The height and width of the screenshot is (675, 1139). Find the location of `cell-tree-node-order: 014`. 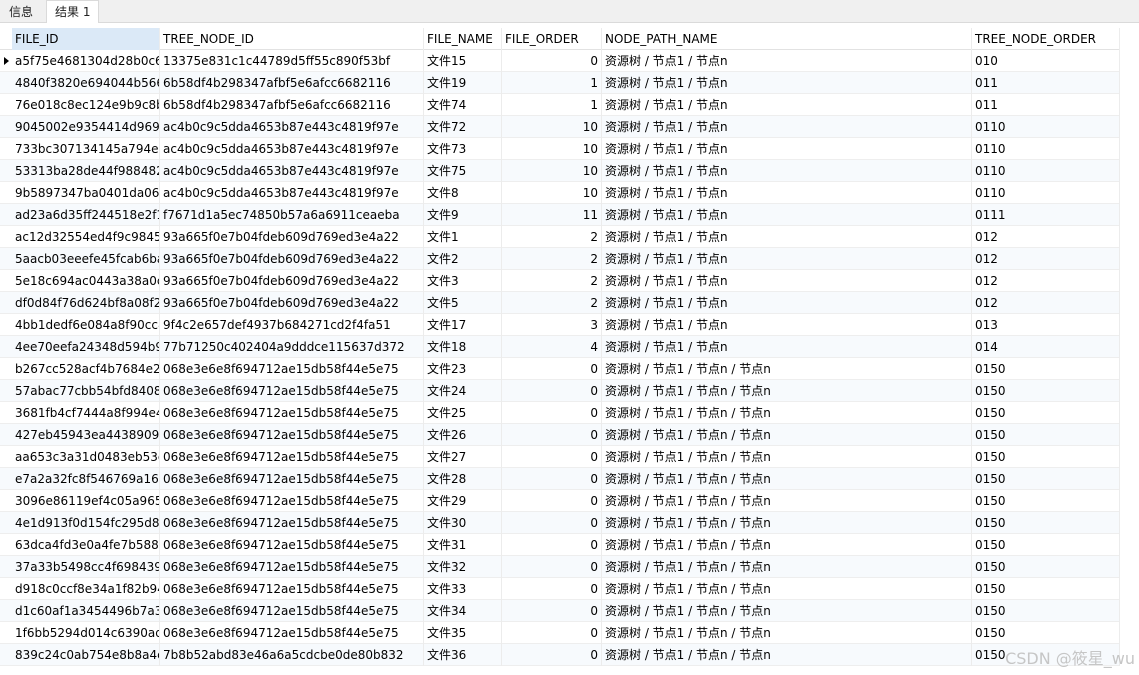

cell-tree-node-order: 014 is located at coordinates (1046, 347).